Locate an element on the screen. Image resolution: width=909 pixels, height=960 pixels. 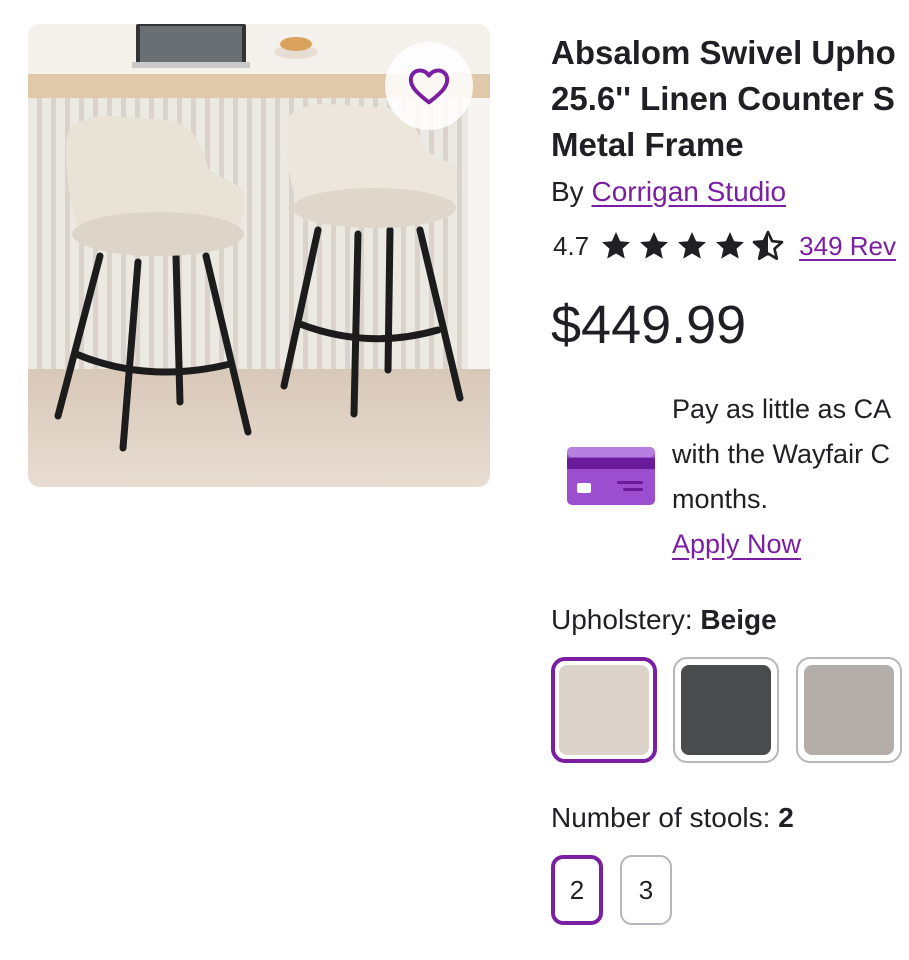
by-prefix: By is located at coordinates (567, 191).